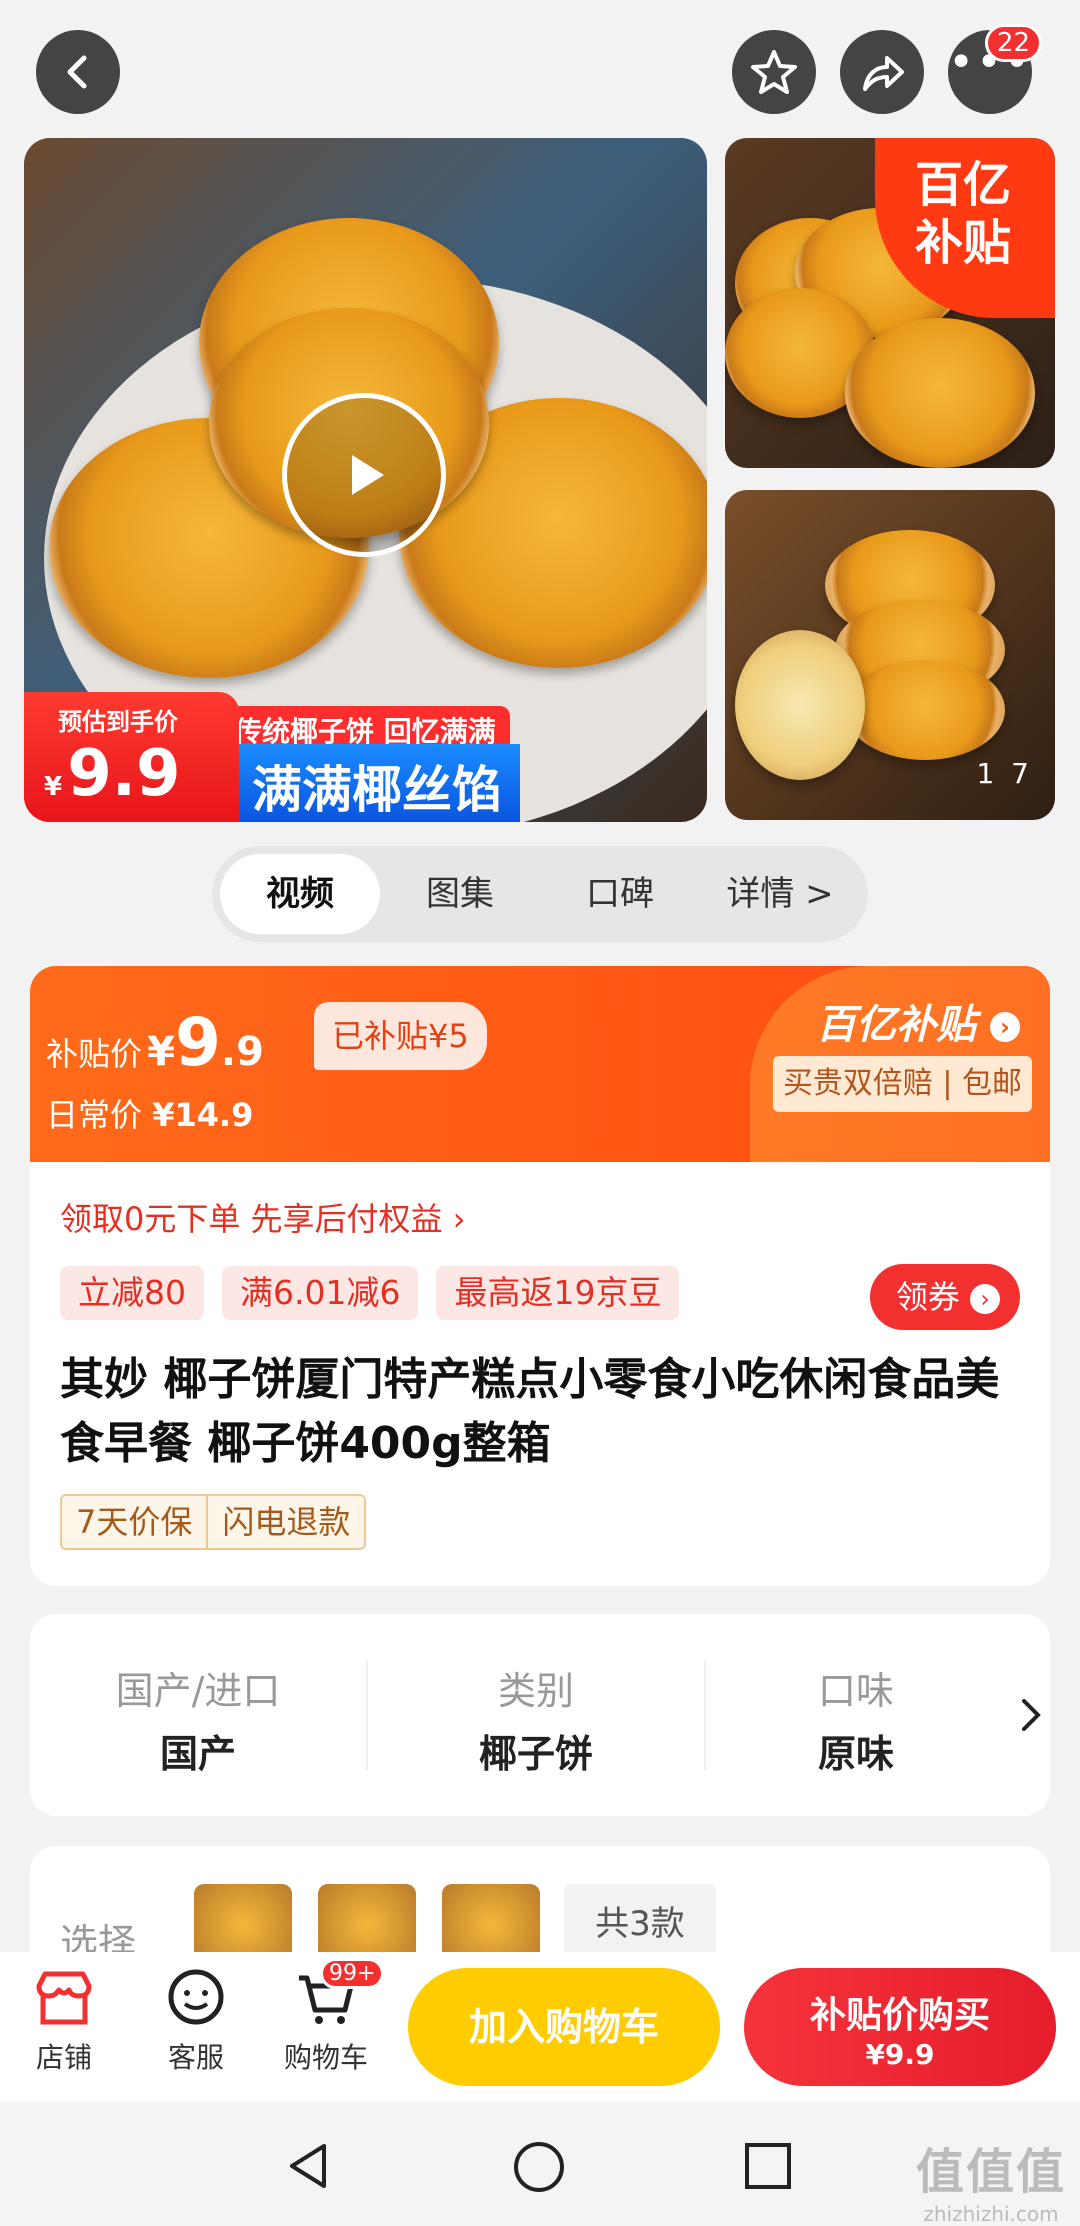 This screenshot has height=2226, width=1080. What do you see at coordinates (530, 1411) in the screenshot?
I see `product-title: 其妙 椰子饼厦门特产糕点小零食小吃休闲食品美食早餐 椰子饼400g整箱` at bounding box center [530, 1411].